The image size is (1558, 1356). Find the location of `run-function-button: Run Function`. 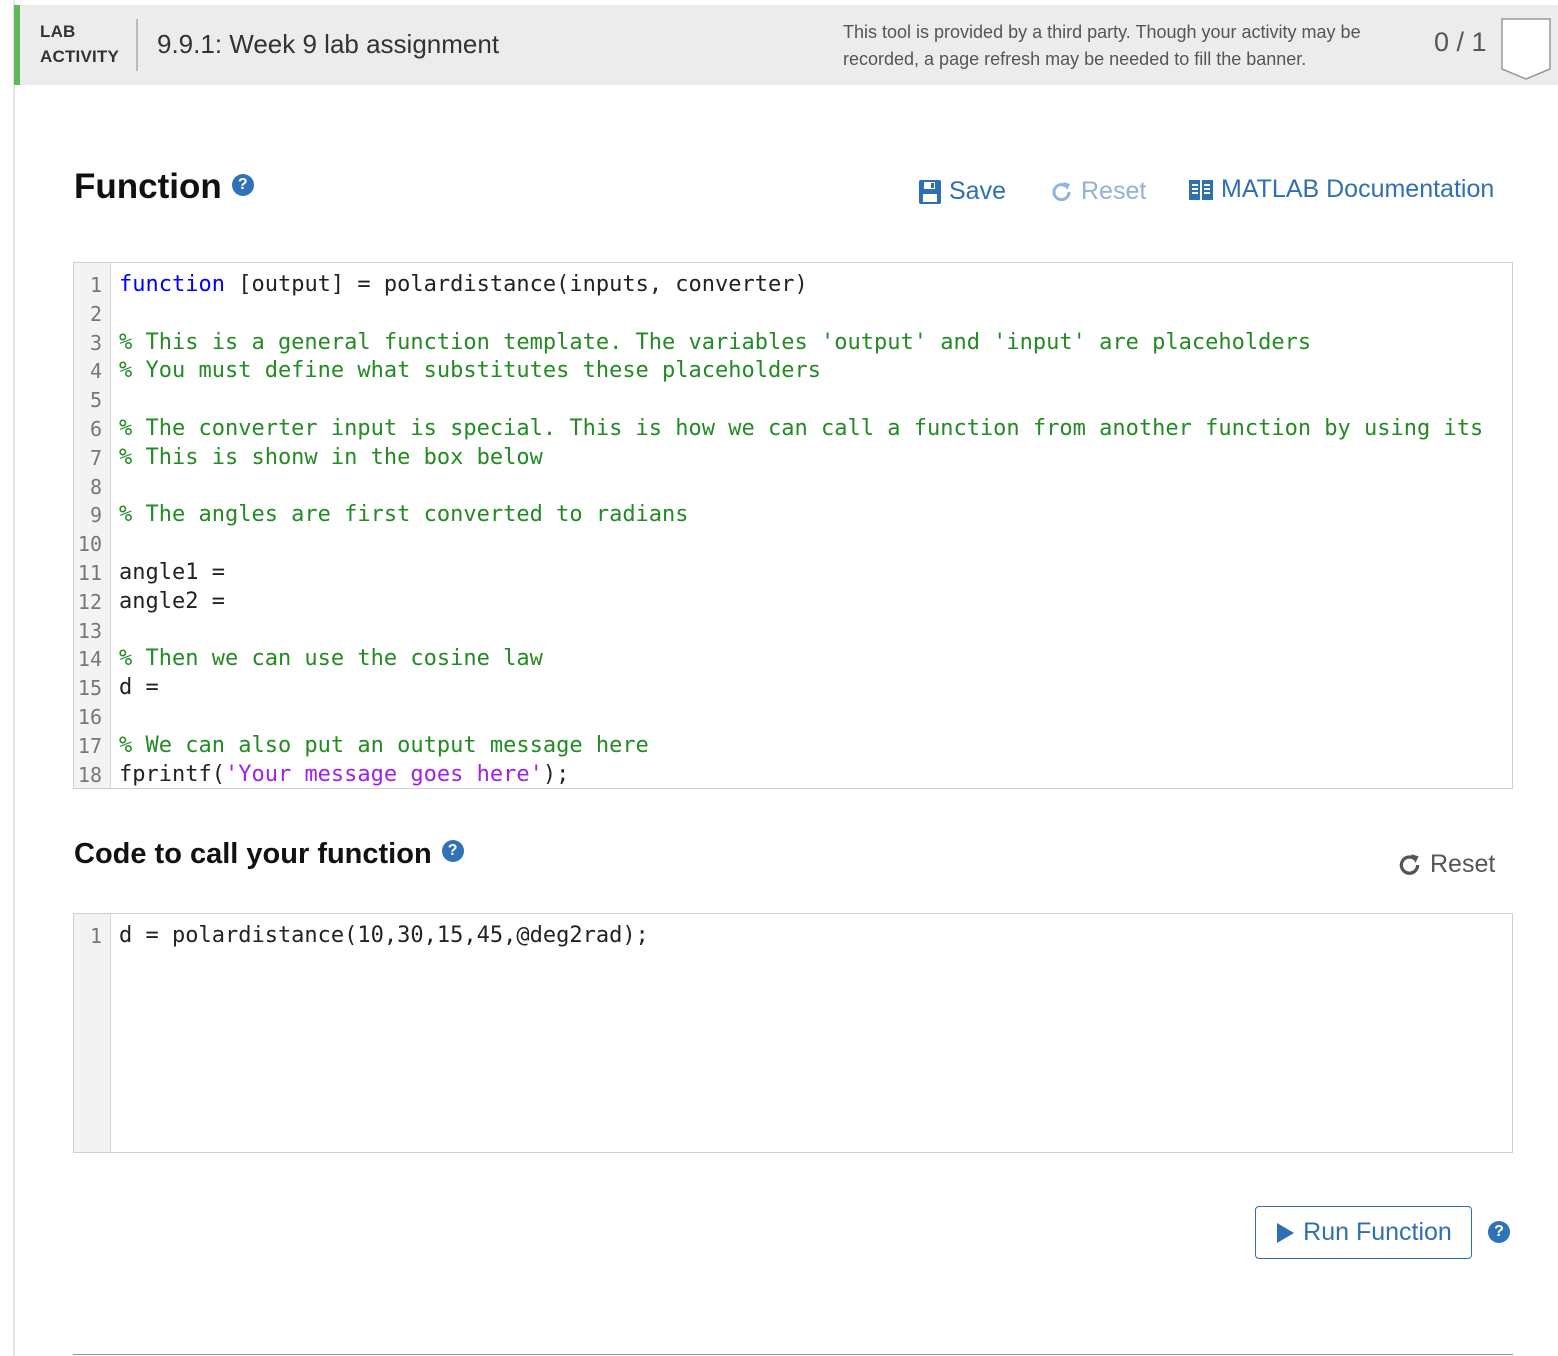

run-function-button: Run Function is located at coordinates (1363, 1232).